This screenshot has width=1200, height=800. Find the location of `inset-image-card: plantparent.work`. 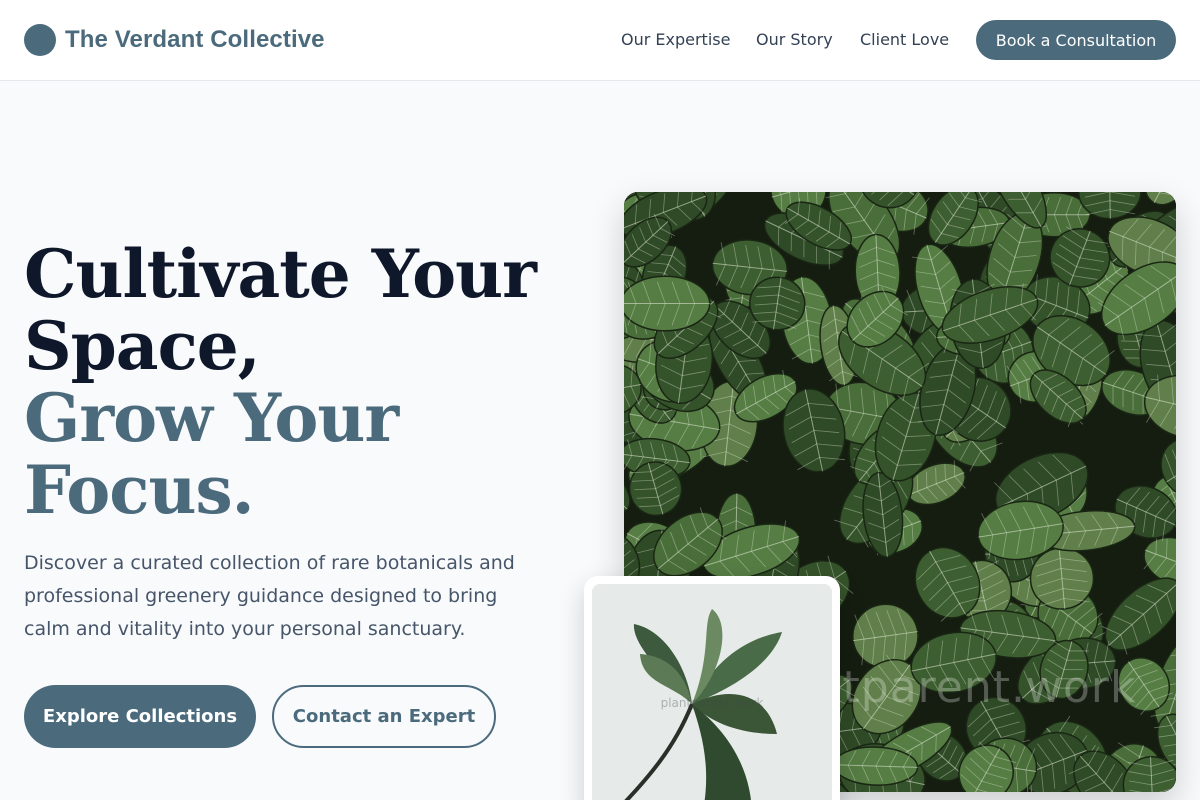

inset-image-card: plantparent.work is located at coordinates (712, 688).